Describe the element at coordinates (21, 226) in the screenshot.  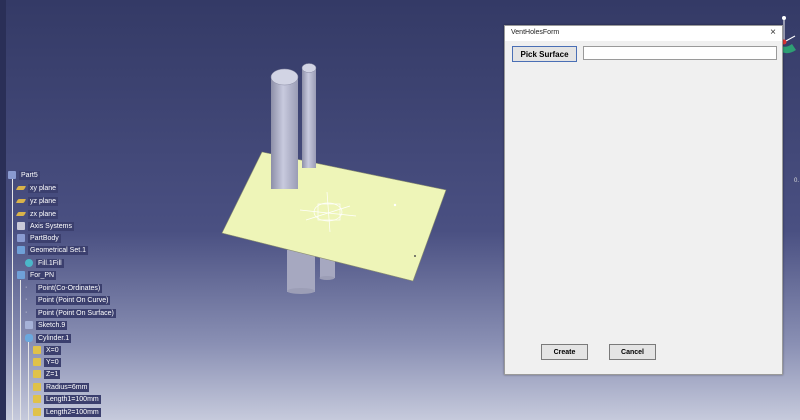
I see `axis-icon` at that location.